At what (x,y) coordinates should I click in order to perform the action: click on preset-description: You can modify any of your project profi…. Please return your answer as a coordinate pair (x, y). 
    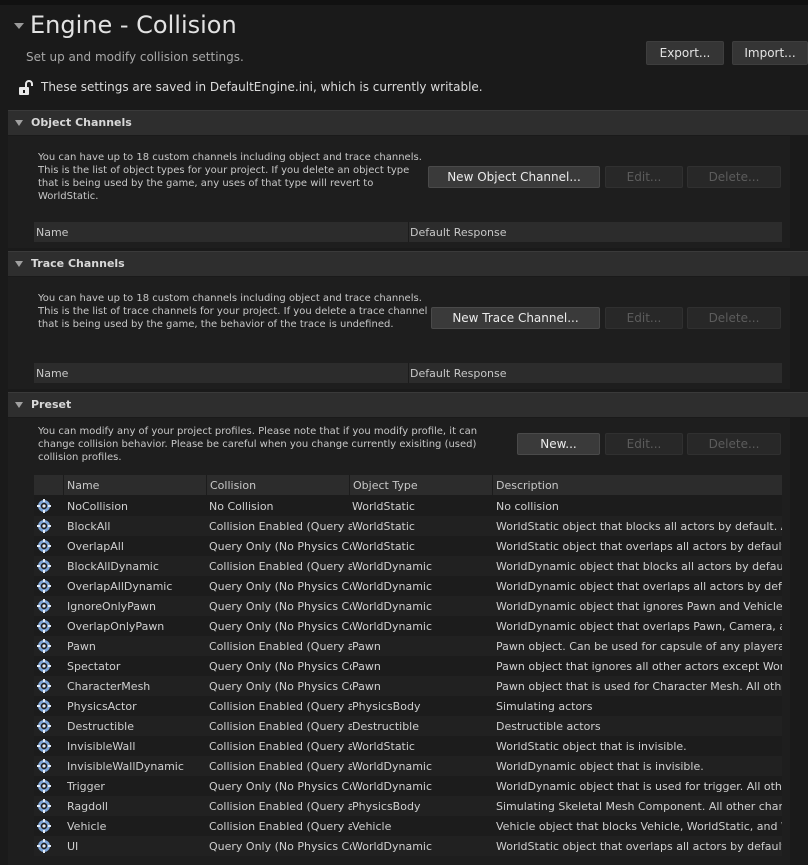
    Looking at the image, I should click on (258, 444).